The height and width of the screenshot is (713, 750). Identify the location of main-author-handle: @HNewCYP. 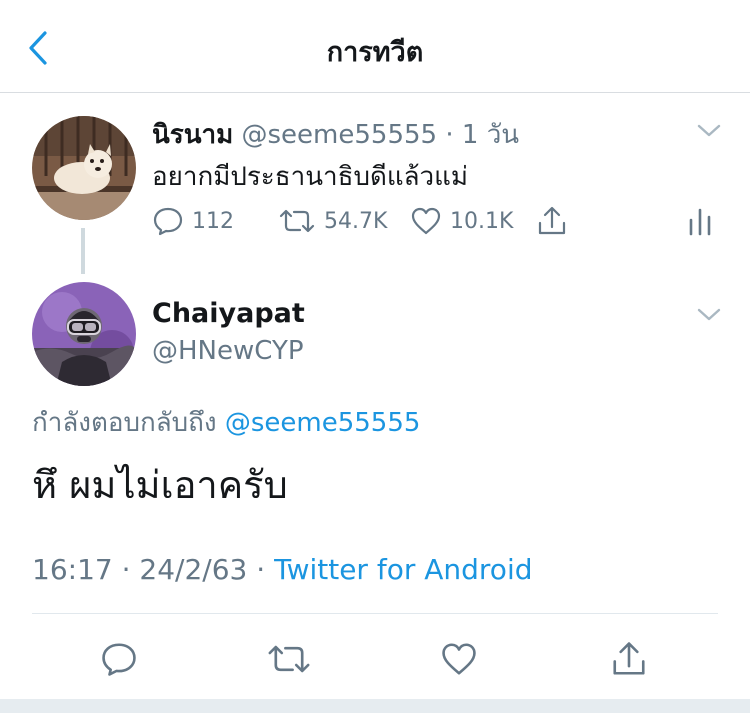
(228, 351).